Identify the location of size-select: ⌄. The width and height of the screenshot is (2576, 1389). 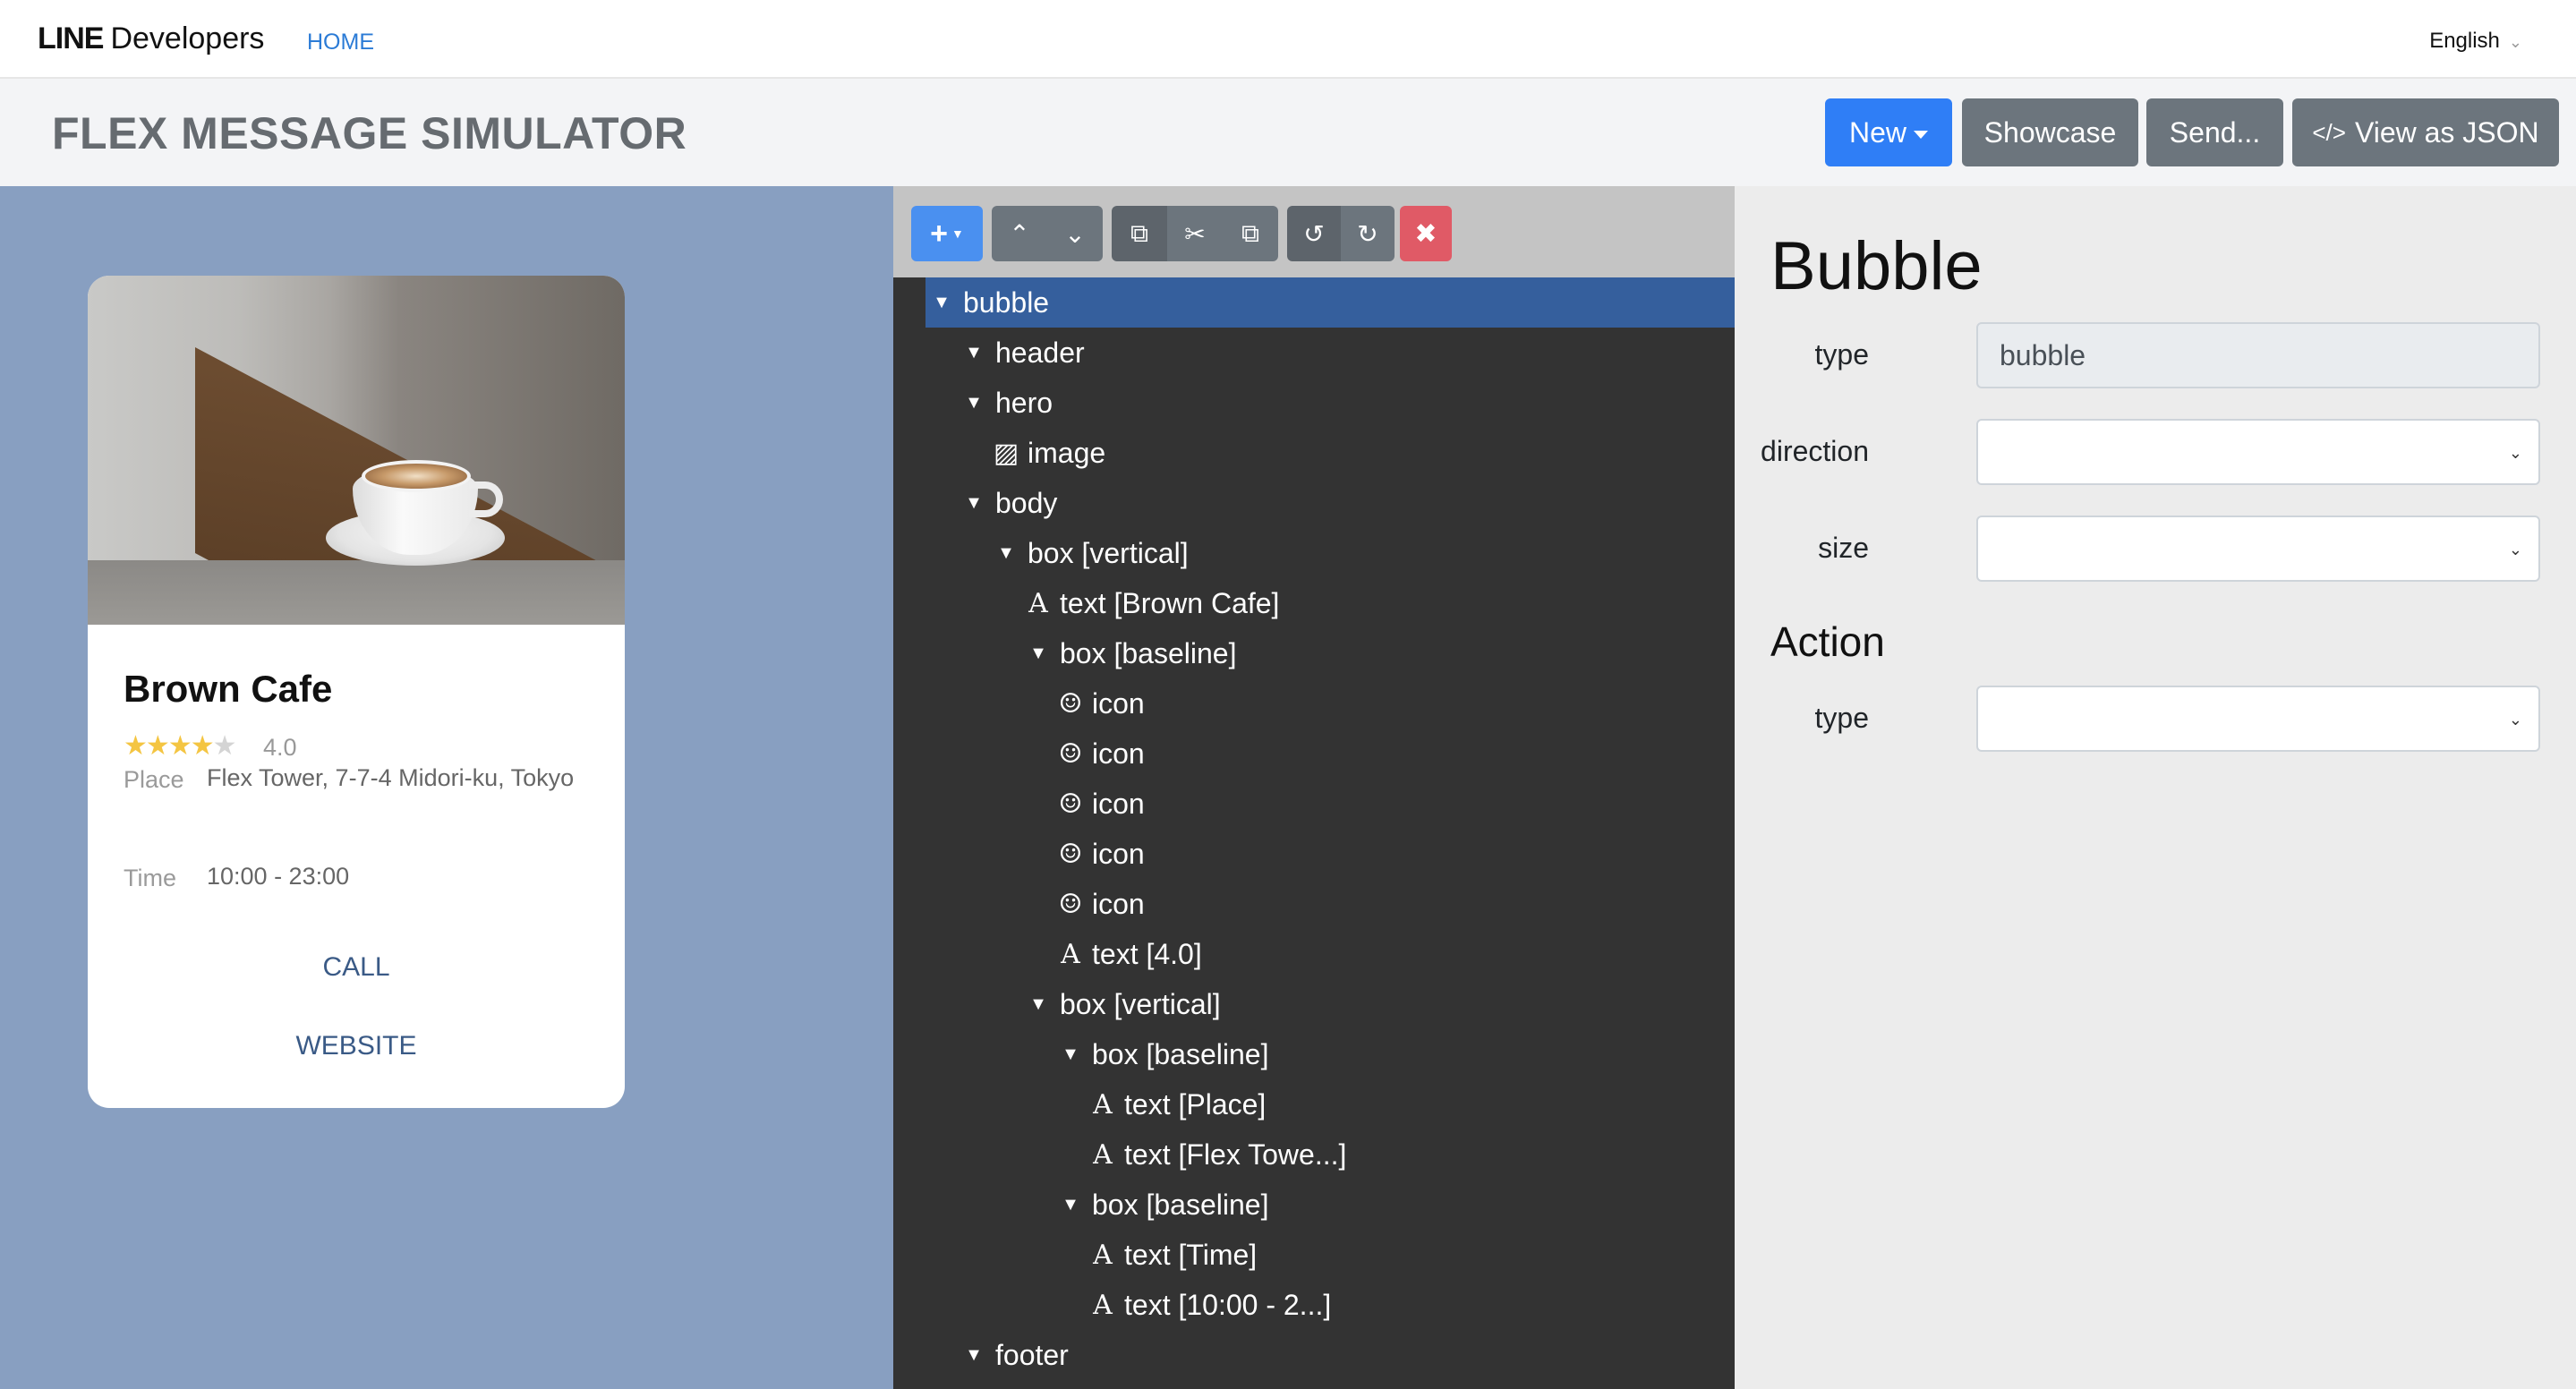
(2258, 549).